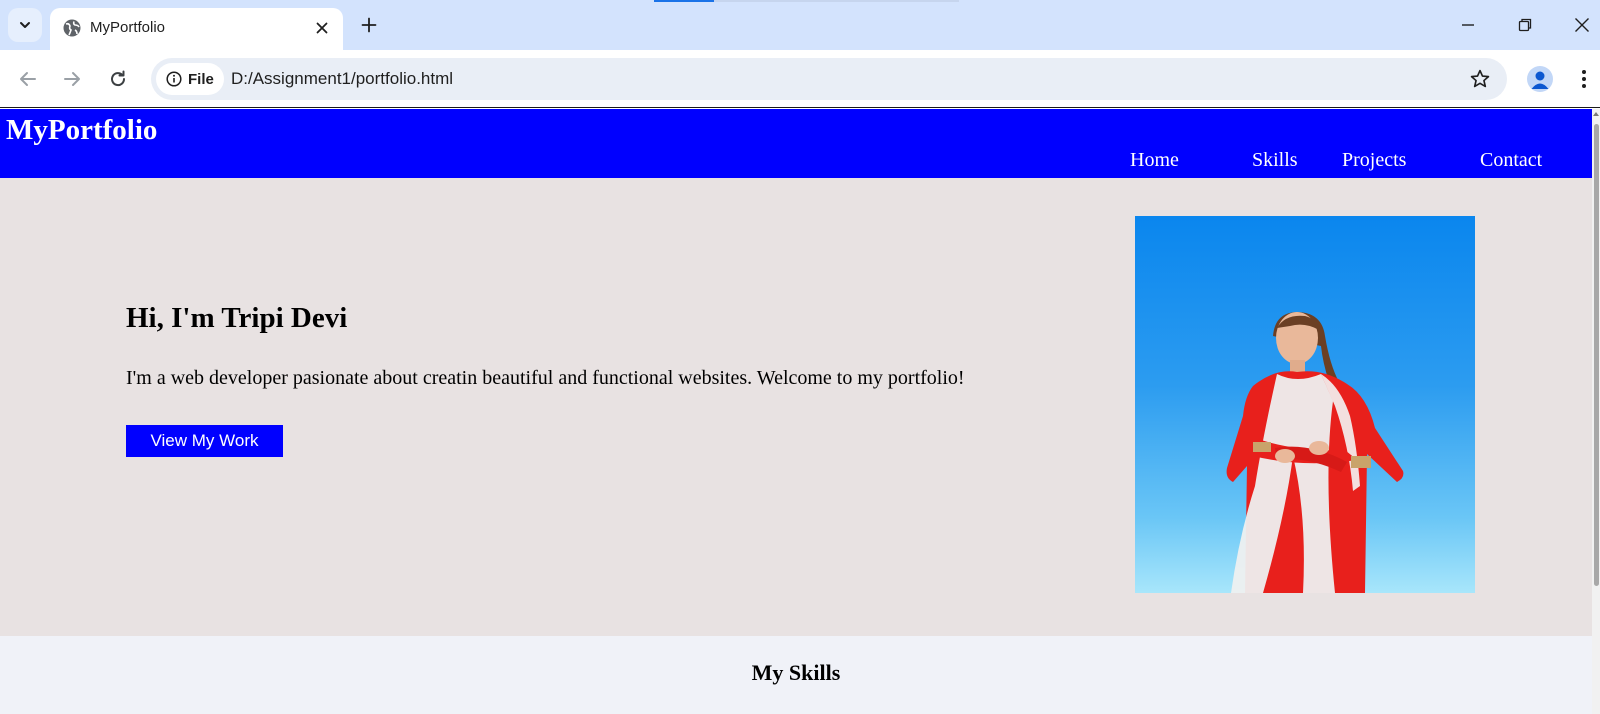 This screenshot has width=1600, height=714. I want to click on profile-button, so click(1540, 79).